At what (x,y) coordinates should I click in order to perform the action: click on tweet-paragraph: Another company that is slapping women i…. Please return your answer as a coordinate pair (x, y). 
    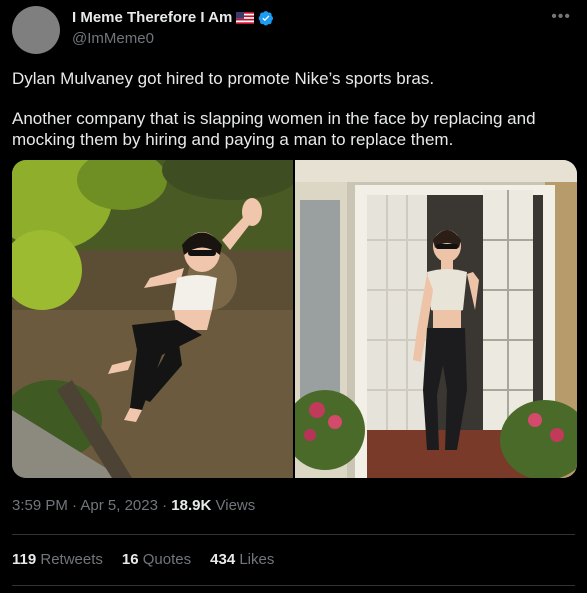
    Looking at the image, I should click on (274, 129).